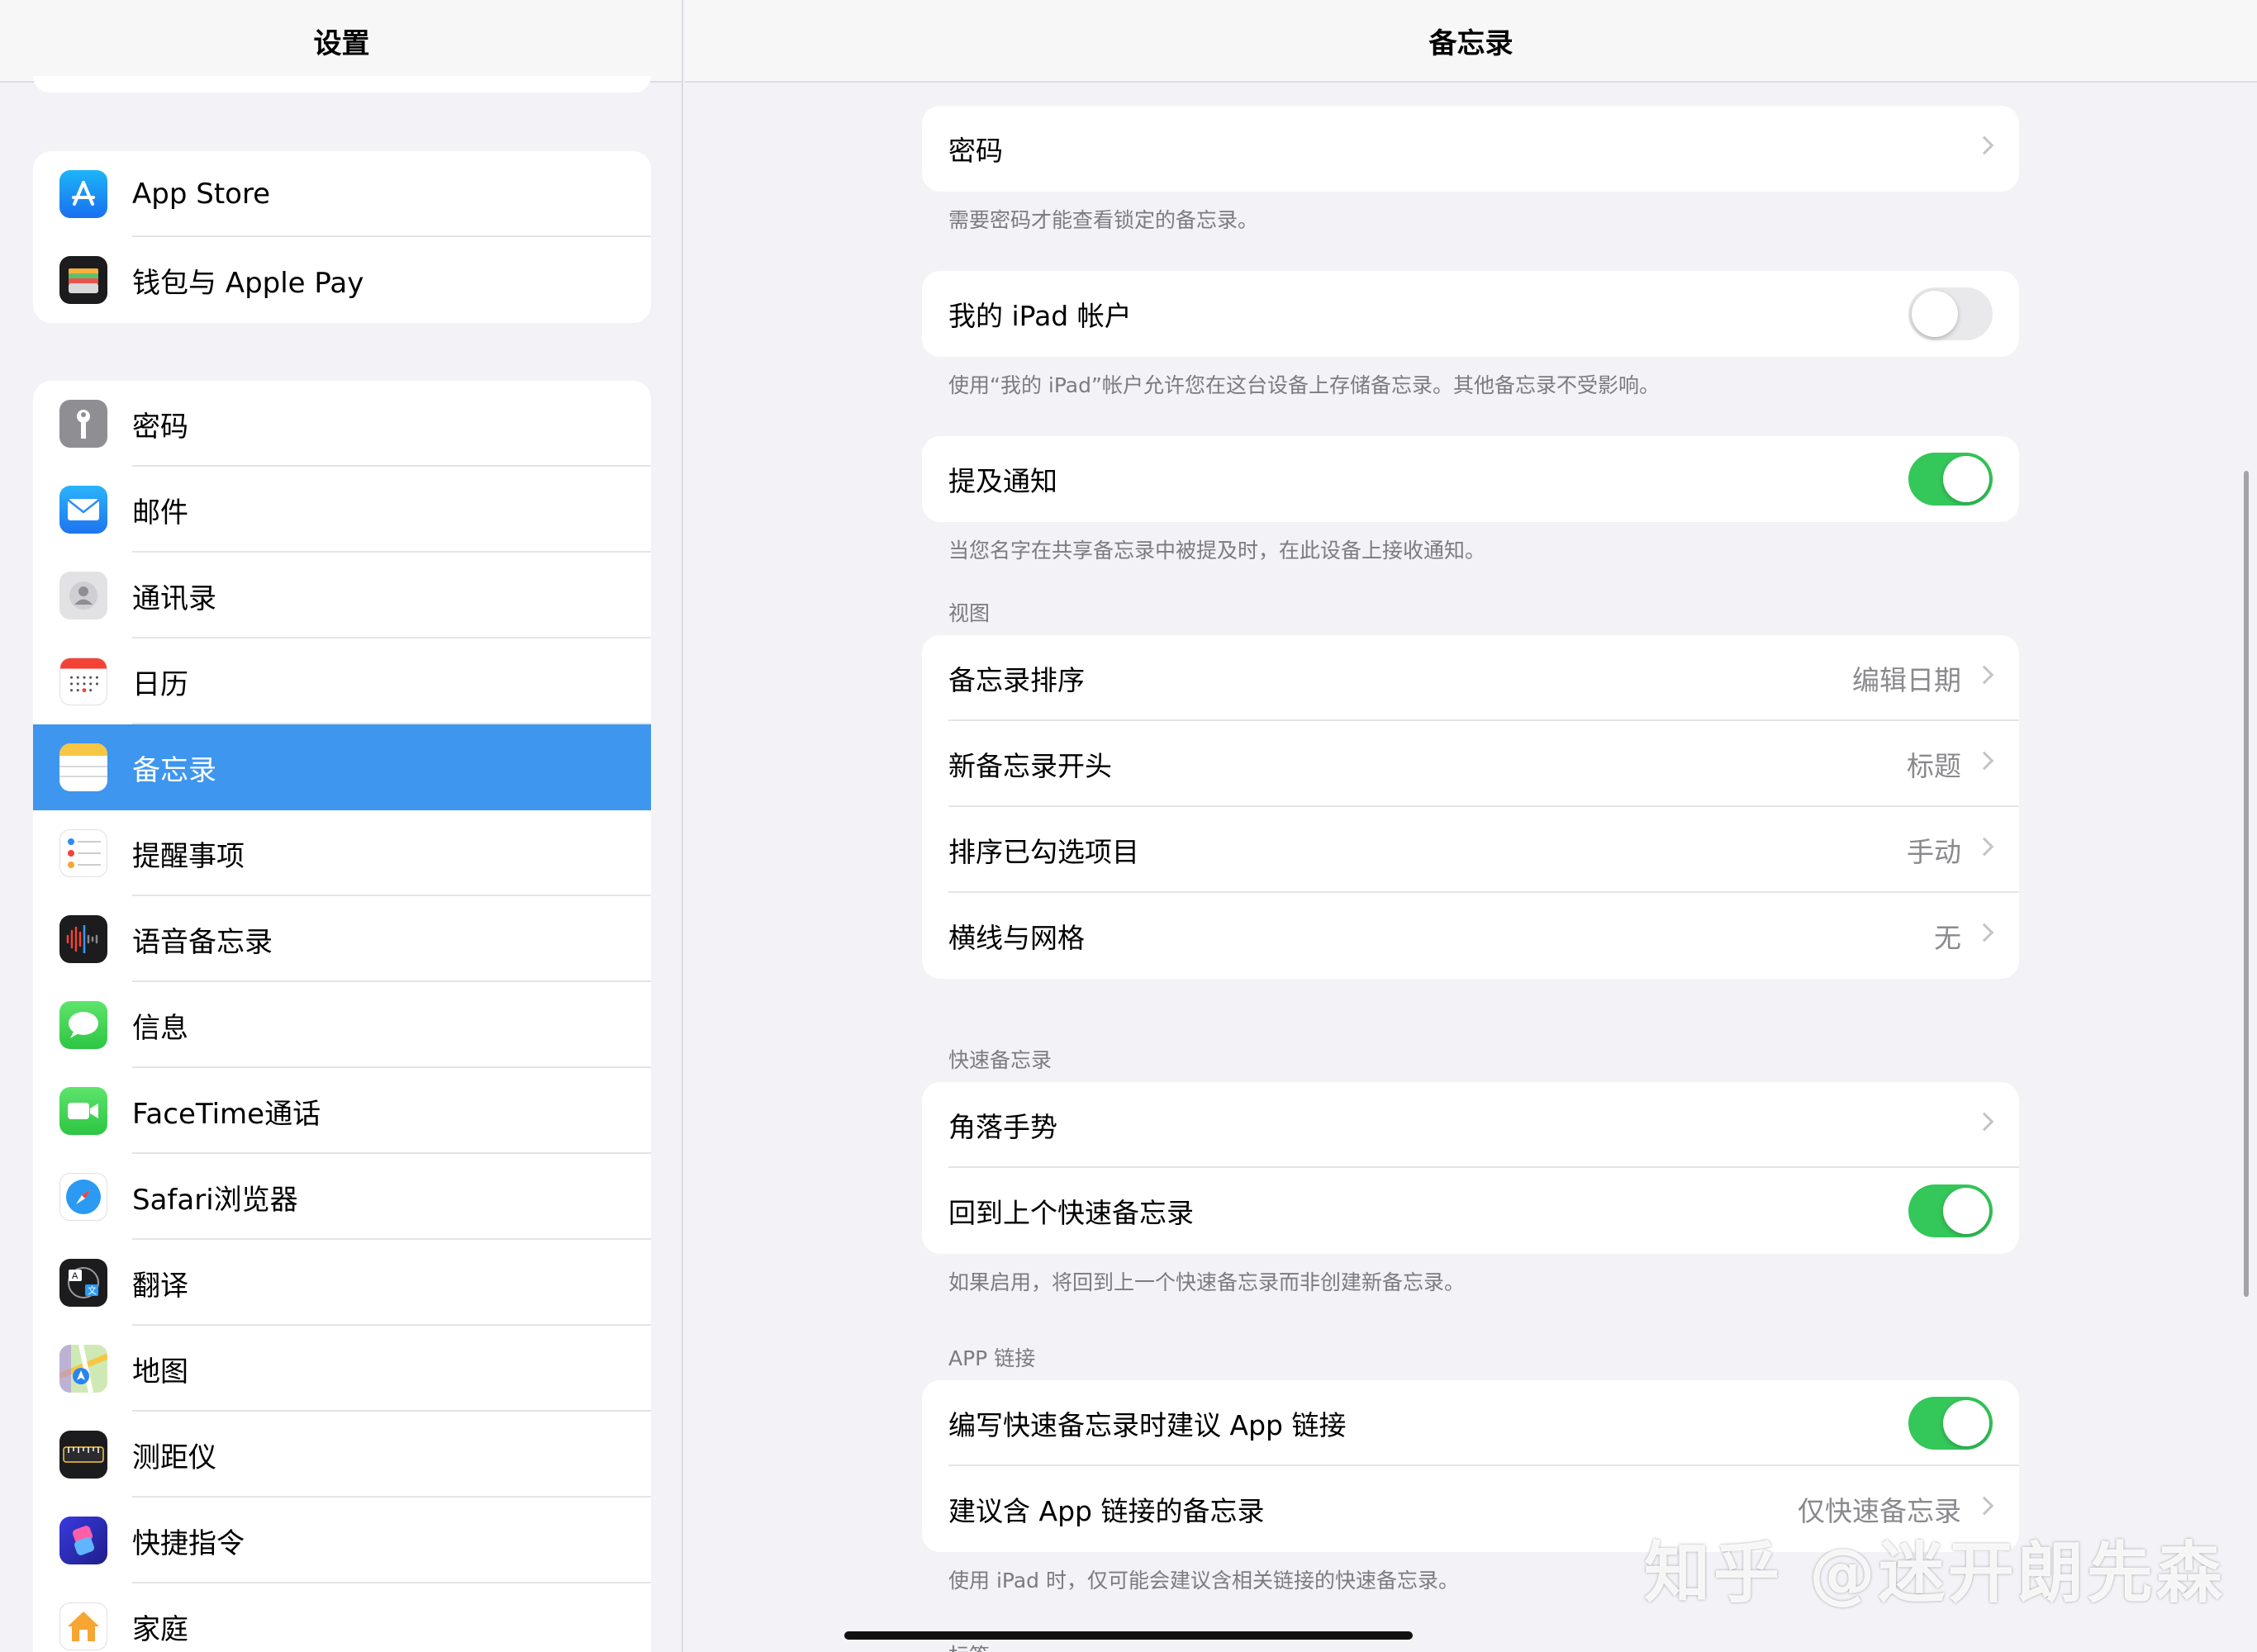  Describe the element at coordinates (342, 424) in the screenshot. I see `sidebar-item-passwords: 密码` at that location.